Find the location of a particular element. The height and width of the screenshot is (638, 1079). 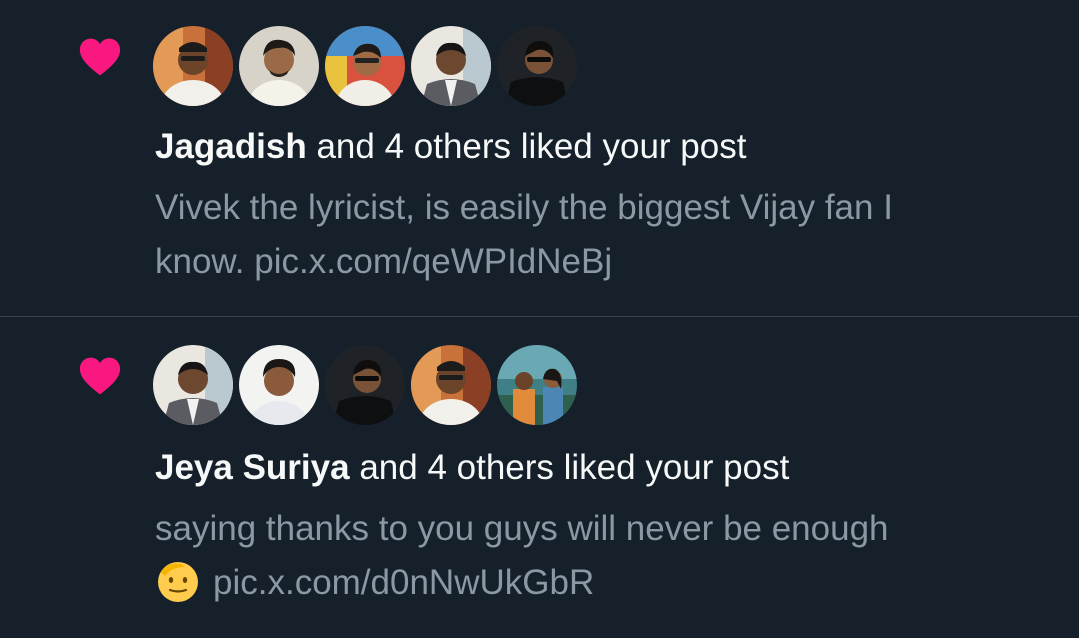

post-text-line: know. pic.x.com/qeWPIdNeBj is located at coordinates (384, 261).